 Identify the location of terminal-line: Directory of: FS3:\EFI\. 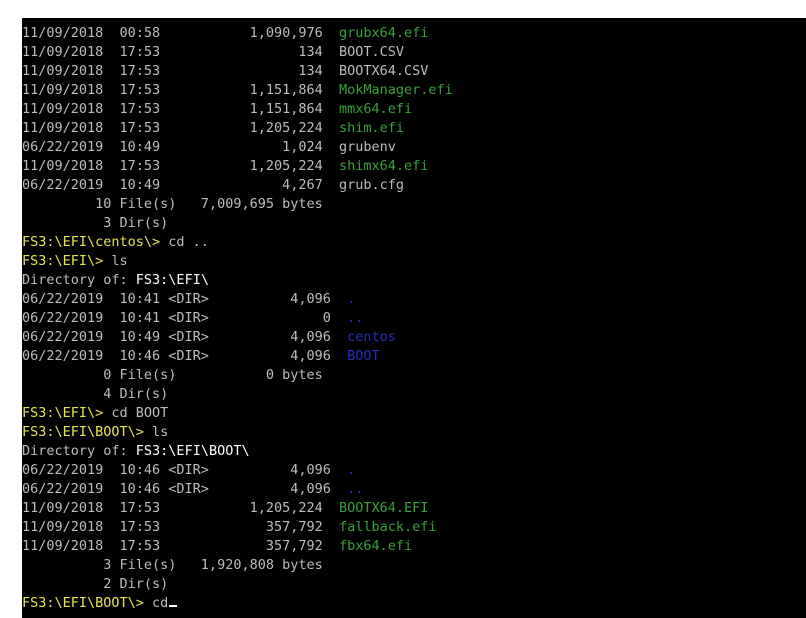
(115, 280).